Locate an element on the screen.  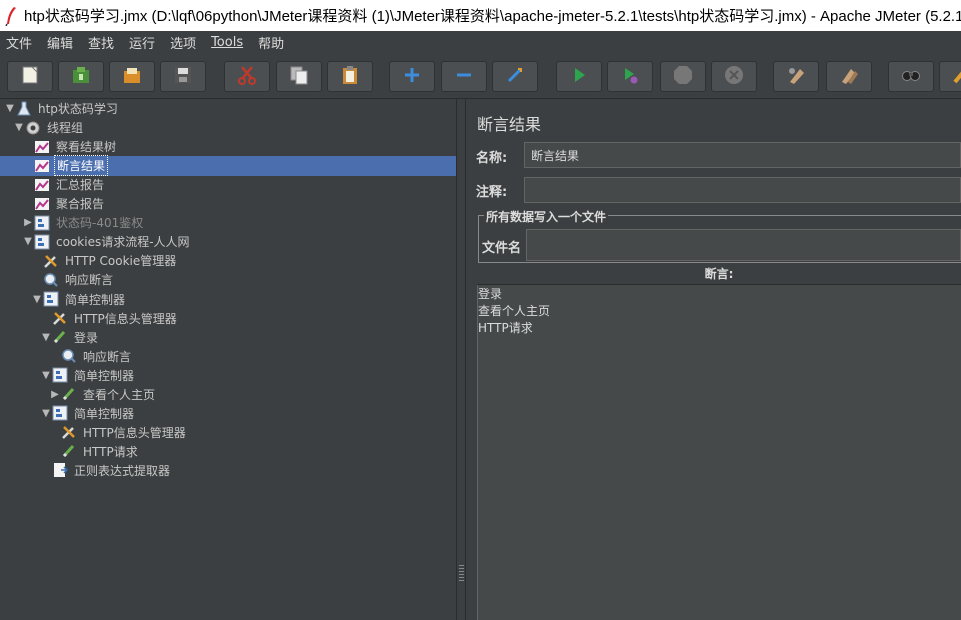
menu-search: 查找 is located at coordinates (101, 42).